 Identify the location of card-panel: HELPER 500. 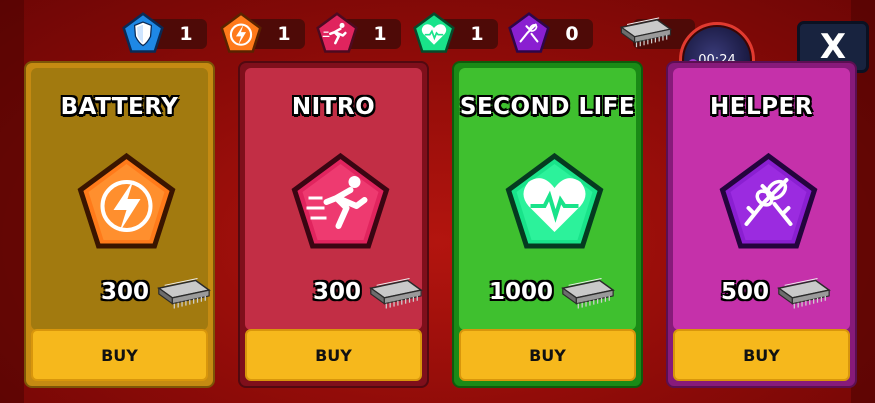
(761, 199).